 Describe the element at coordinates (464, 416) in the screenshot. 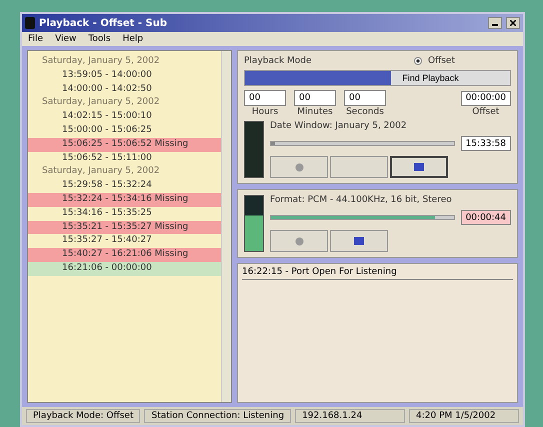

I see `status-text: 4:20 PM 1/5/2002` at that location.